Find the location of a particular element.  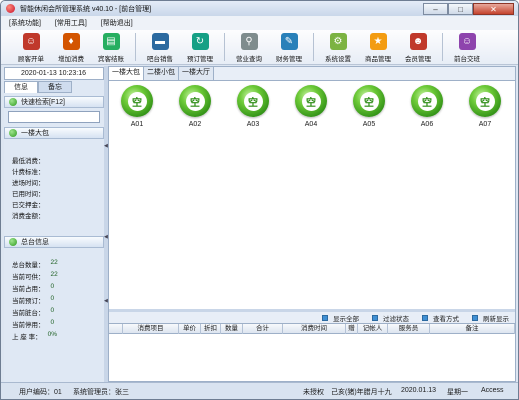

show-all-button: 显示全部 is located at coordinates (340, 318).